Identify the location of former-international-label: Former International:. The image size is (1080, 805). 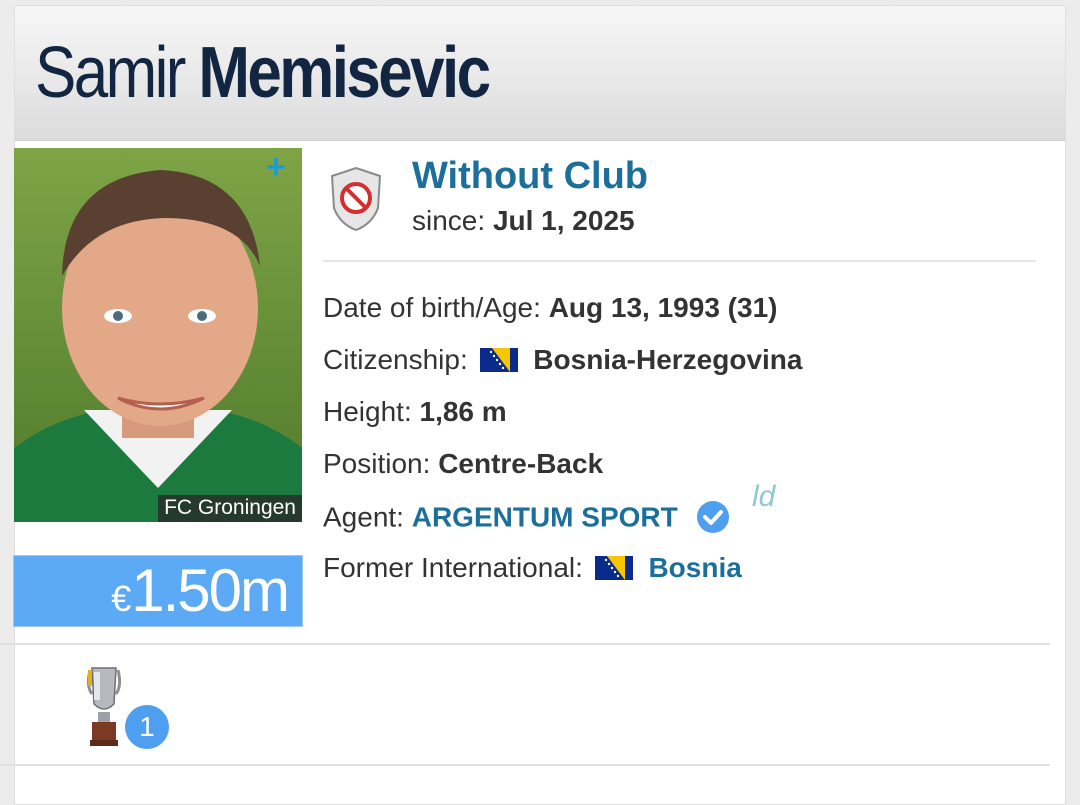
(453, 567).